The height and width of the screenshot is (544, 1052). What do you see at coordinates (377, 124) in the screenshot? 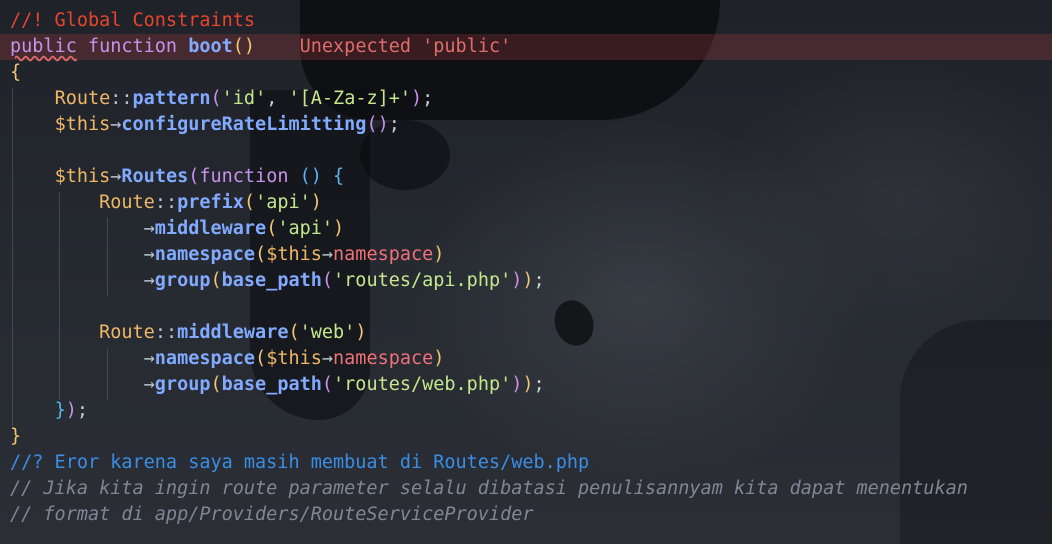
I see `paren: ()` at bounding box center [377, 124].